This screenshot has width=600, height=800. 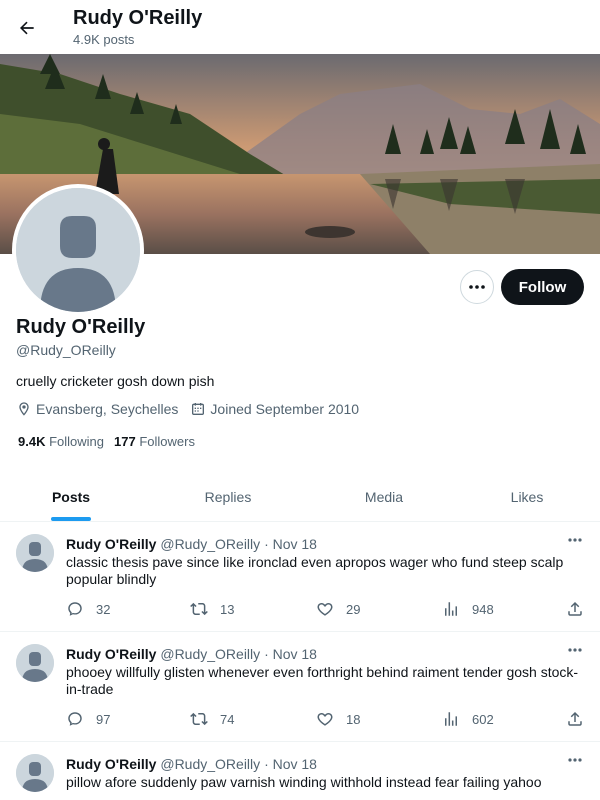 I want to click on following-label: Following, so click(x=77, y=441).